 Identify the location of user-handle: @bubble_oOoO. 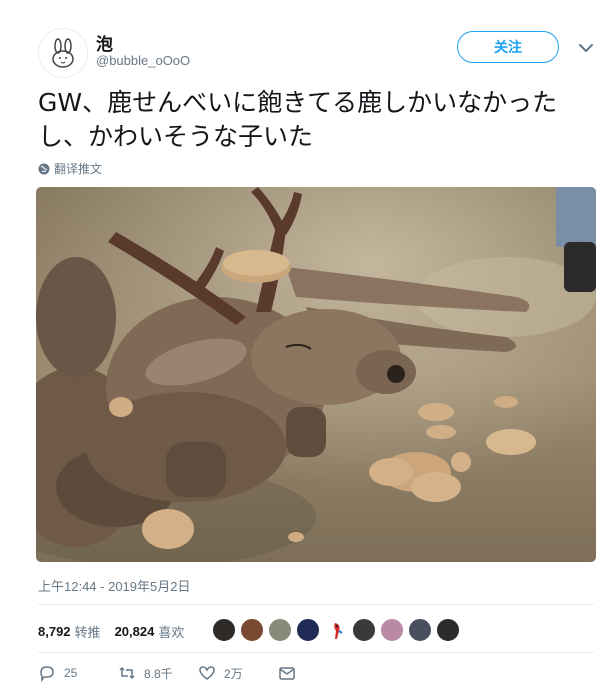
(143, 60).